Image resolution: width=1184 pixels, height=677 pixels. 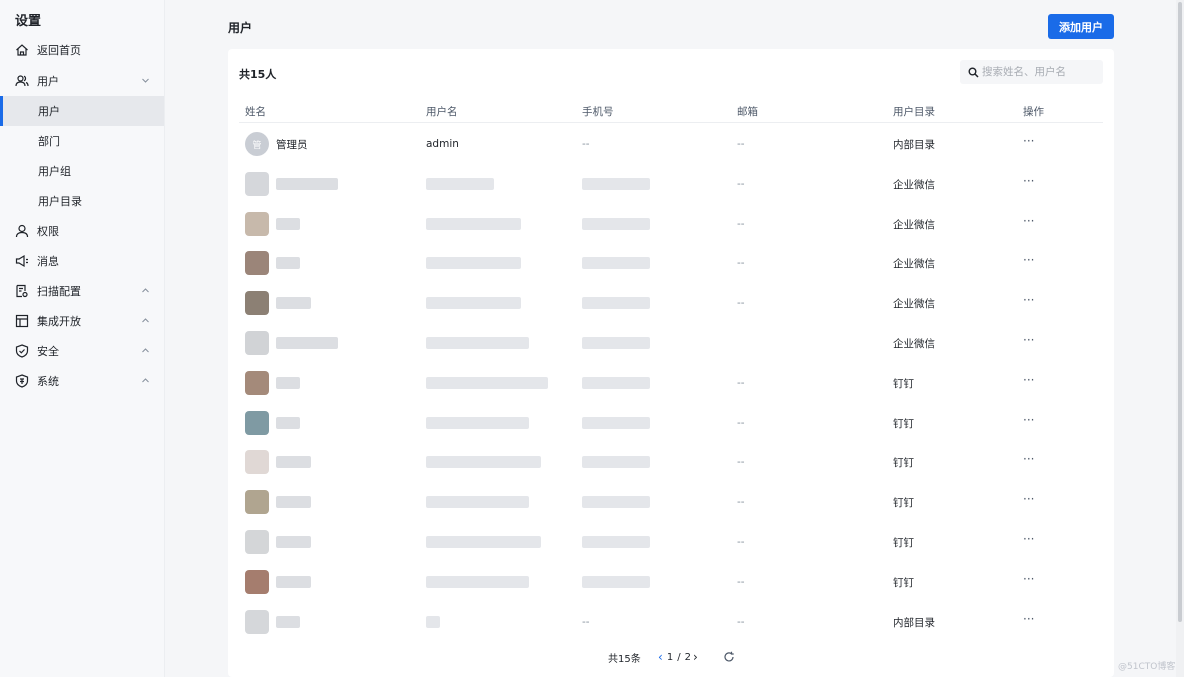 What do you see at coordinates (688, 657) in the screenshot?
I see `total-pages: 2` at bounding box center [688, 657].